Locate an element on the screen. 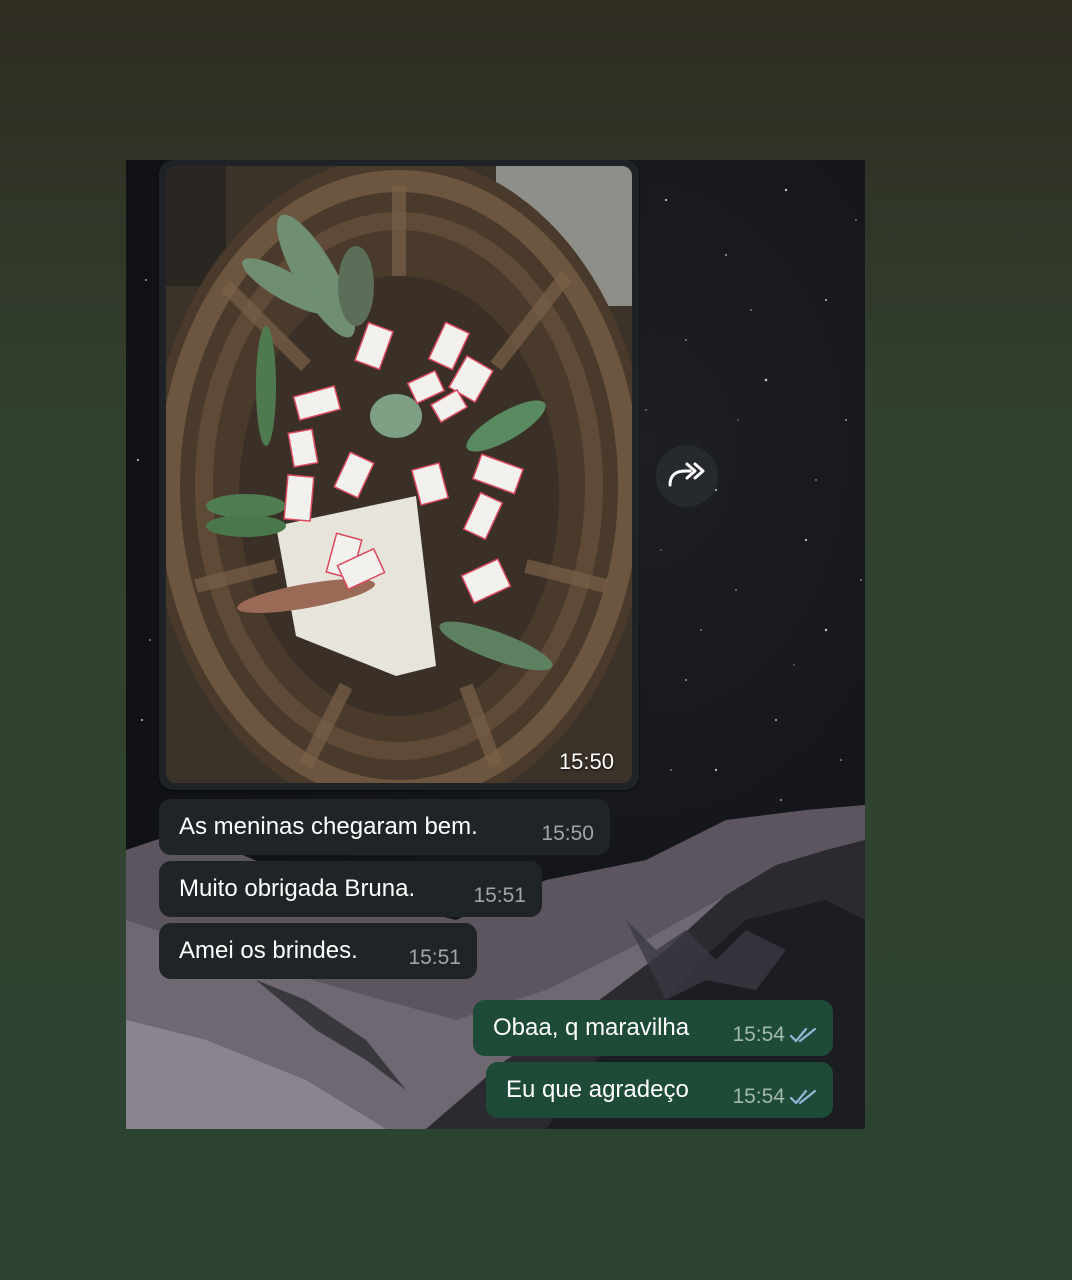 Image resolution: width=1072 pixels, height=1280 pixels. message-incoming: Amei os brindes. 15:51 is located at coordinates (318, 951).